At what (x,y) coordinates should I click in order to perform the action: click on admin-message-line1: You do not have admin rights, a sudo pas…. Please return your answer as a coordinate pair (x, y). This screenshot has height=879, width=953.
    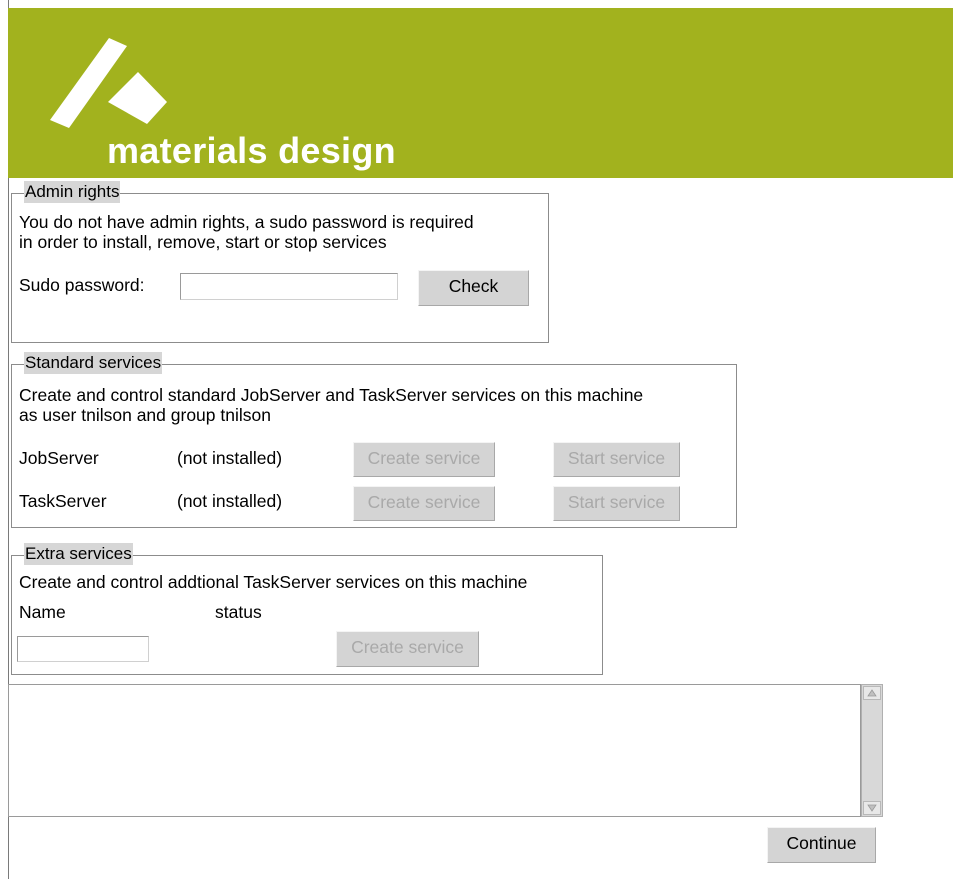
    Looking at the image, I should click on (246, 222).